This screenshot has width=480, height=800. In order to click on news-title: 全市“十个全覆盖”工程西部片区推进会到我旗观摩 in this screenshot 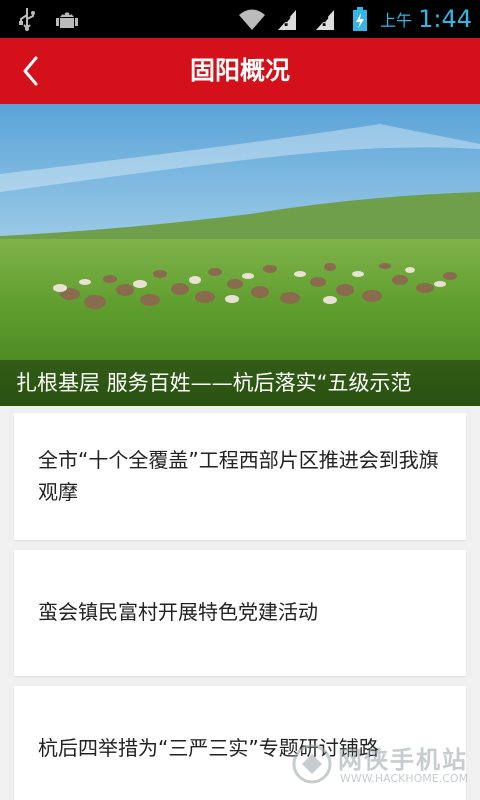, I will do `click(238, 476)`.